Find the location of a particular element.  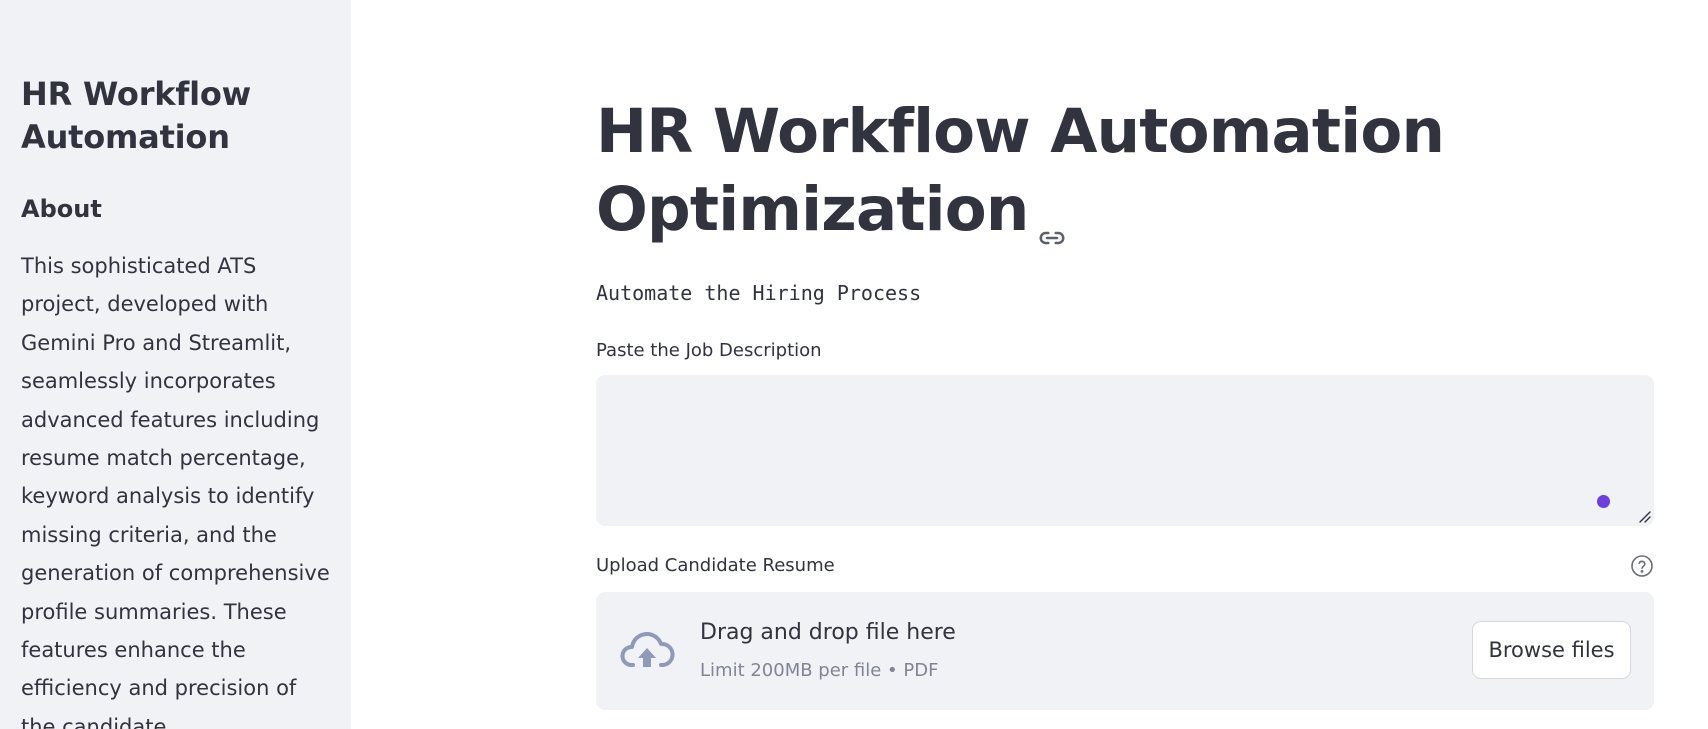

link-icon is located at coordinates (1052, 219).